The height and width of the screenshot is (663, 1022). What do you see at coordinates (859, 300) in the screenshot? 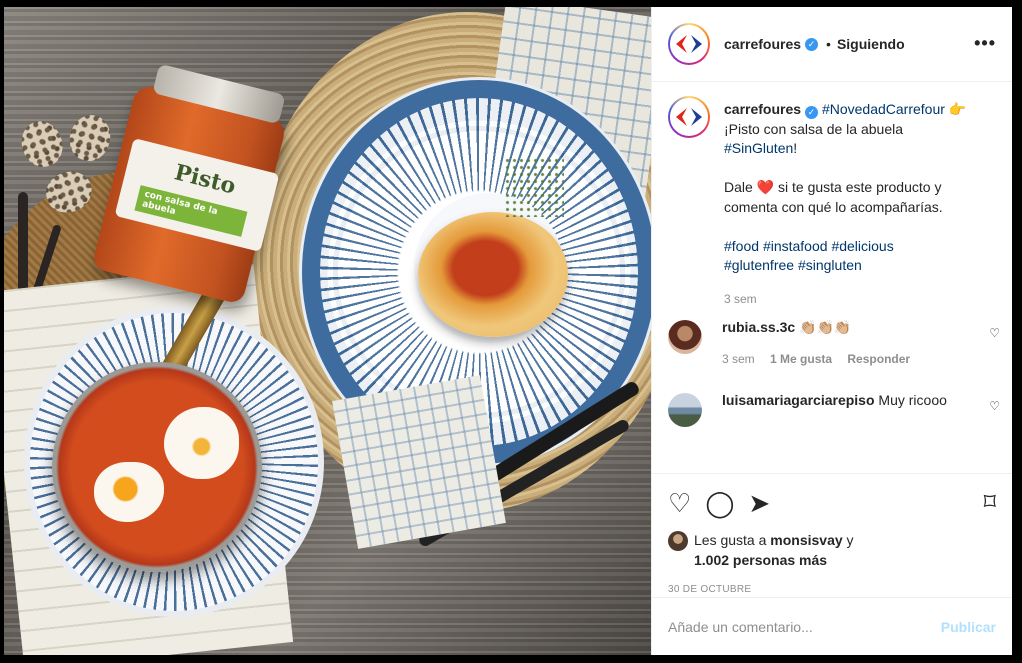
I see `caption-timestamp: 3 sem` at bounding box center [859, 300].